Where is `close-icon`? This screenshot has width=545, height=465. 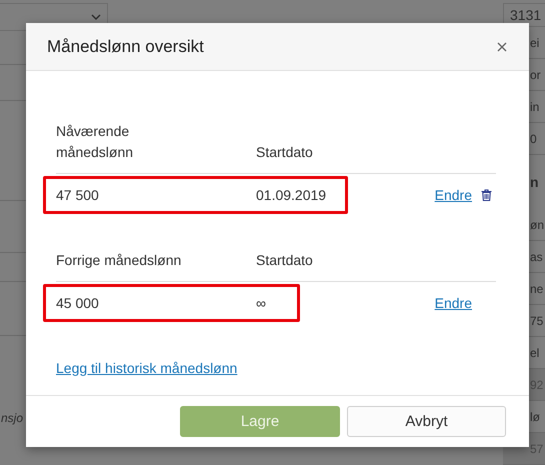 close-icon is located at coordinates (502, 47).